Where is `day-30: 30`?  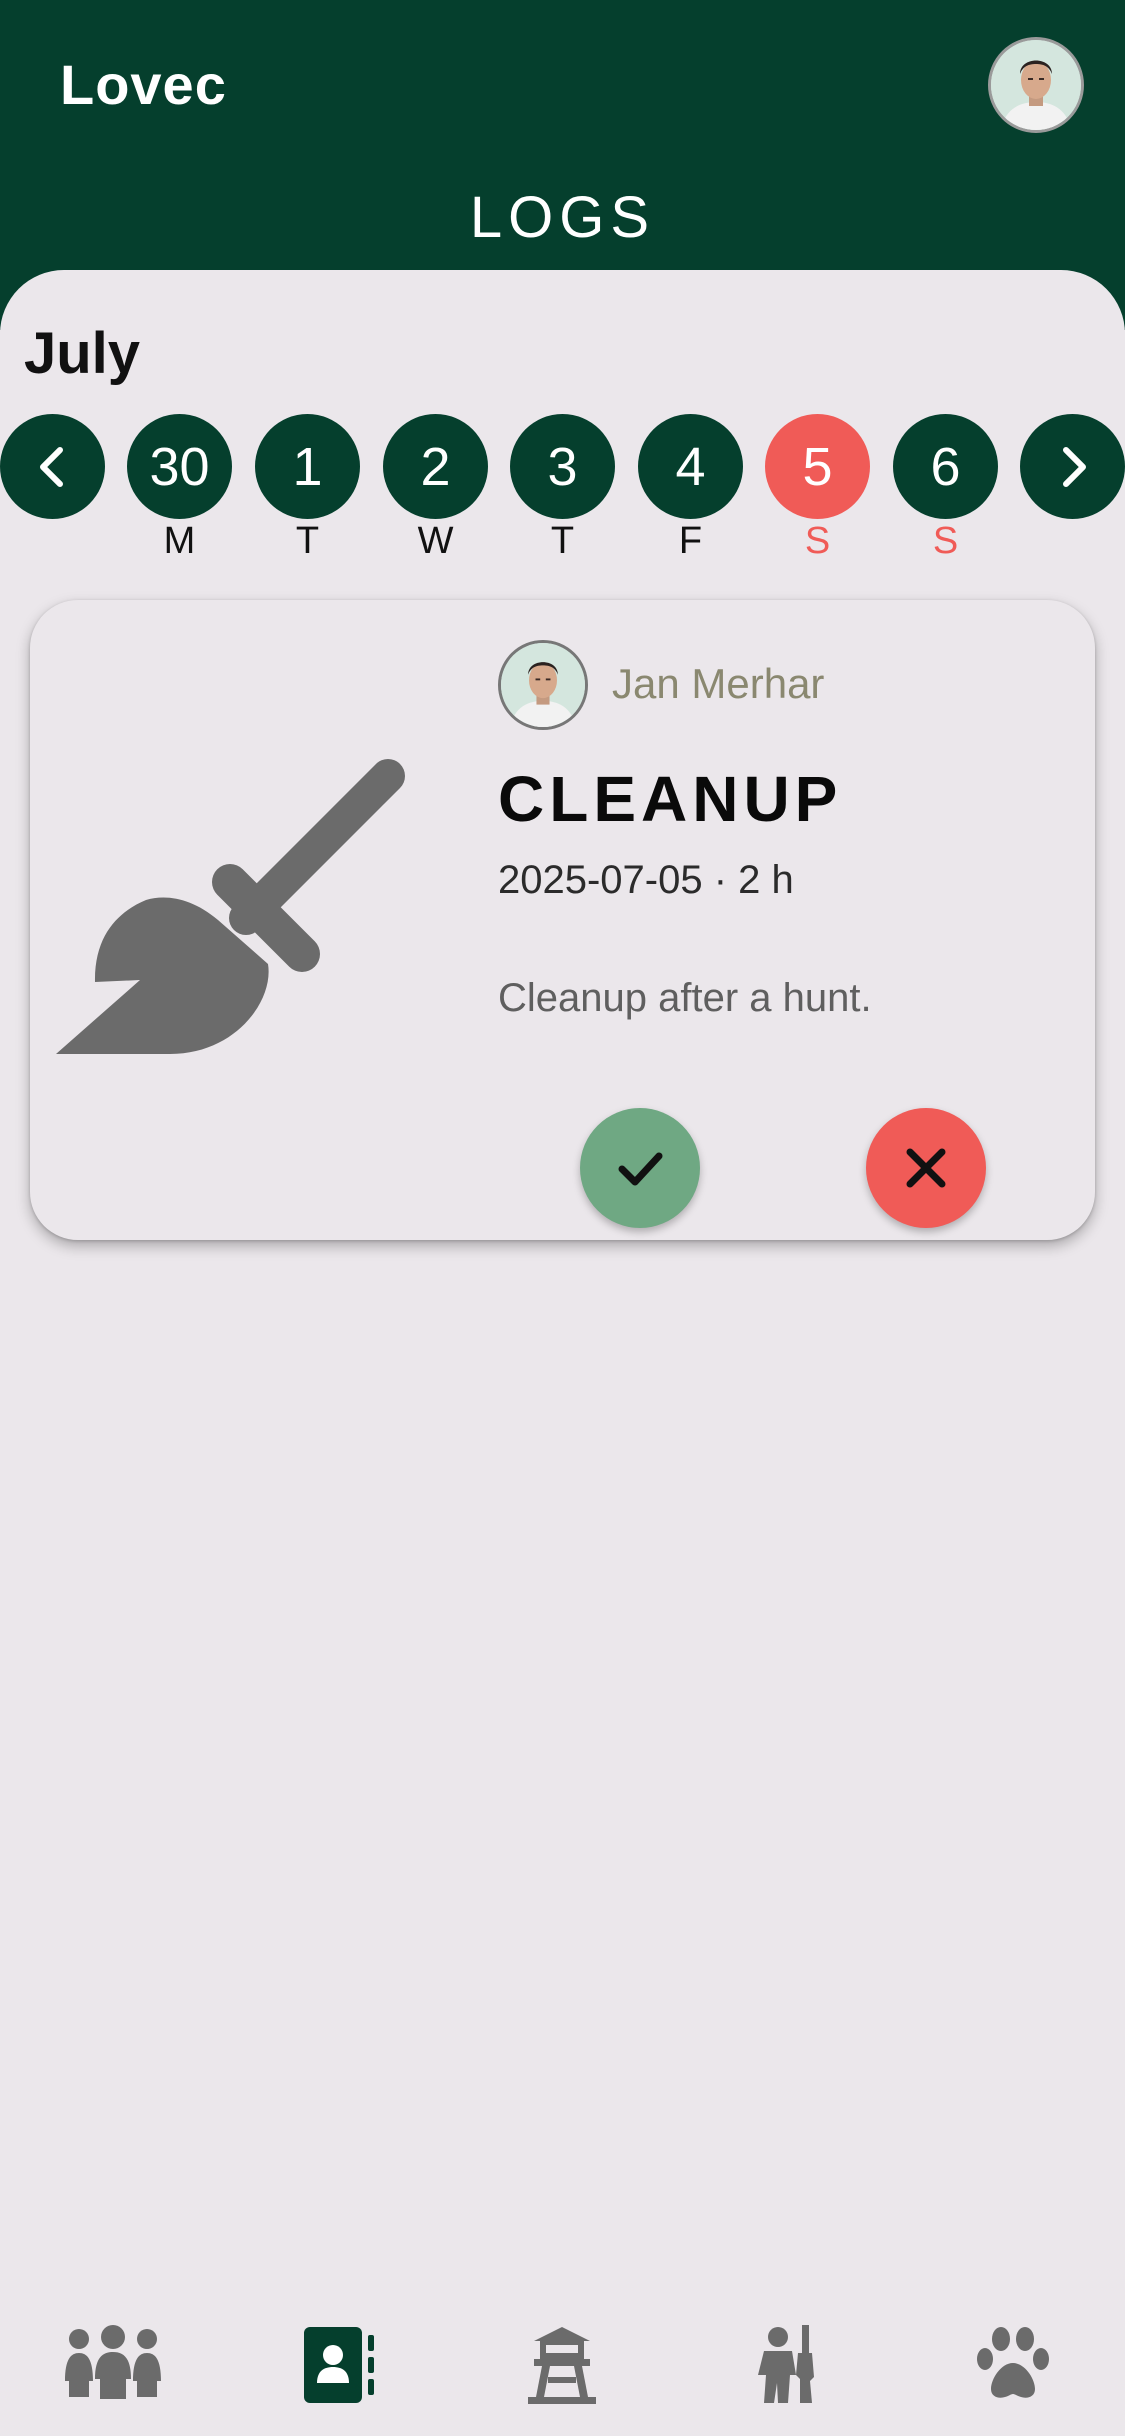
day-30: 30 is located at coordinates (179, 466).